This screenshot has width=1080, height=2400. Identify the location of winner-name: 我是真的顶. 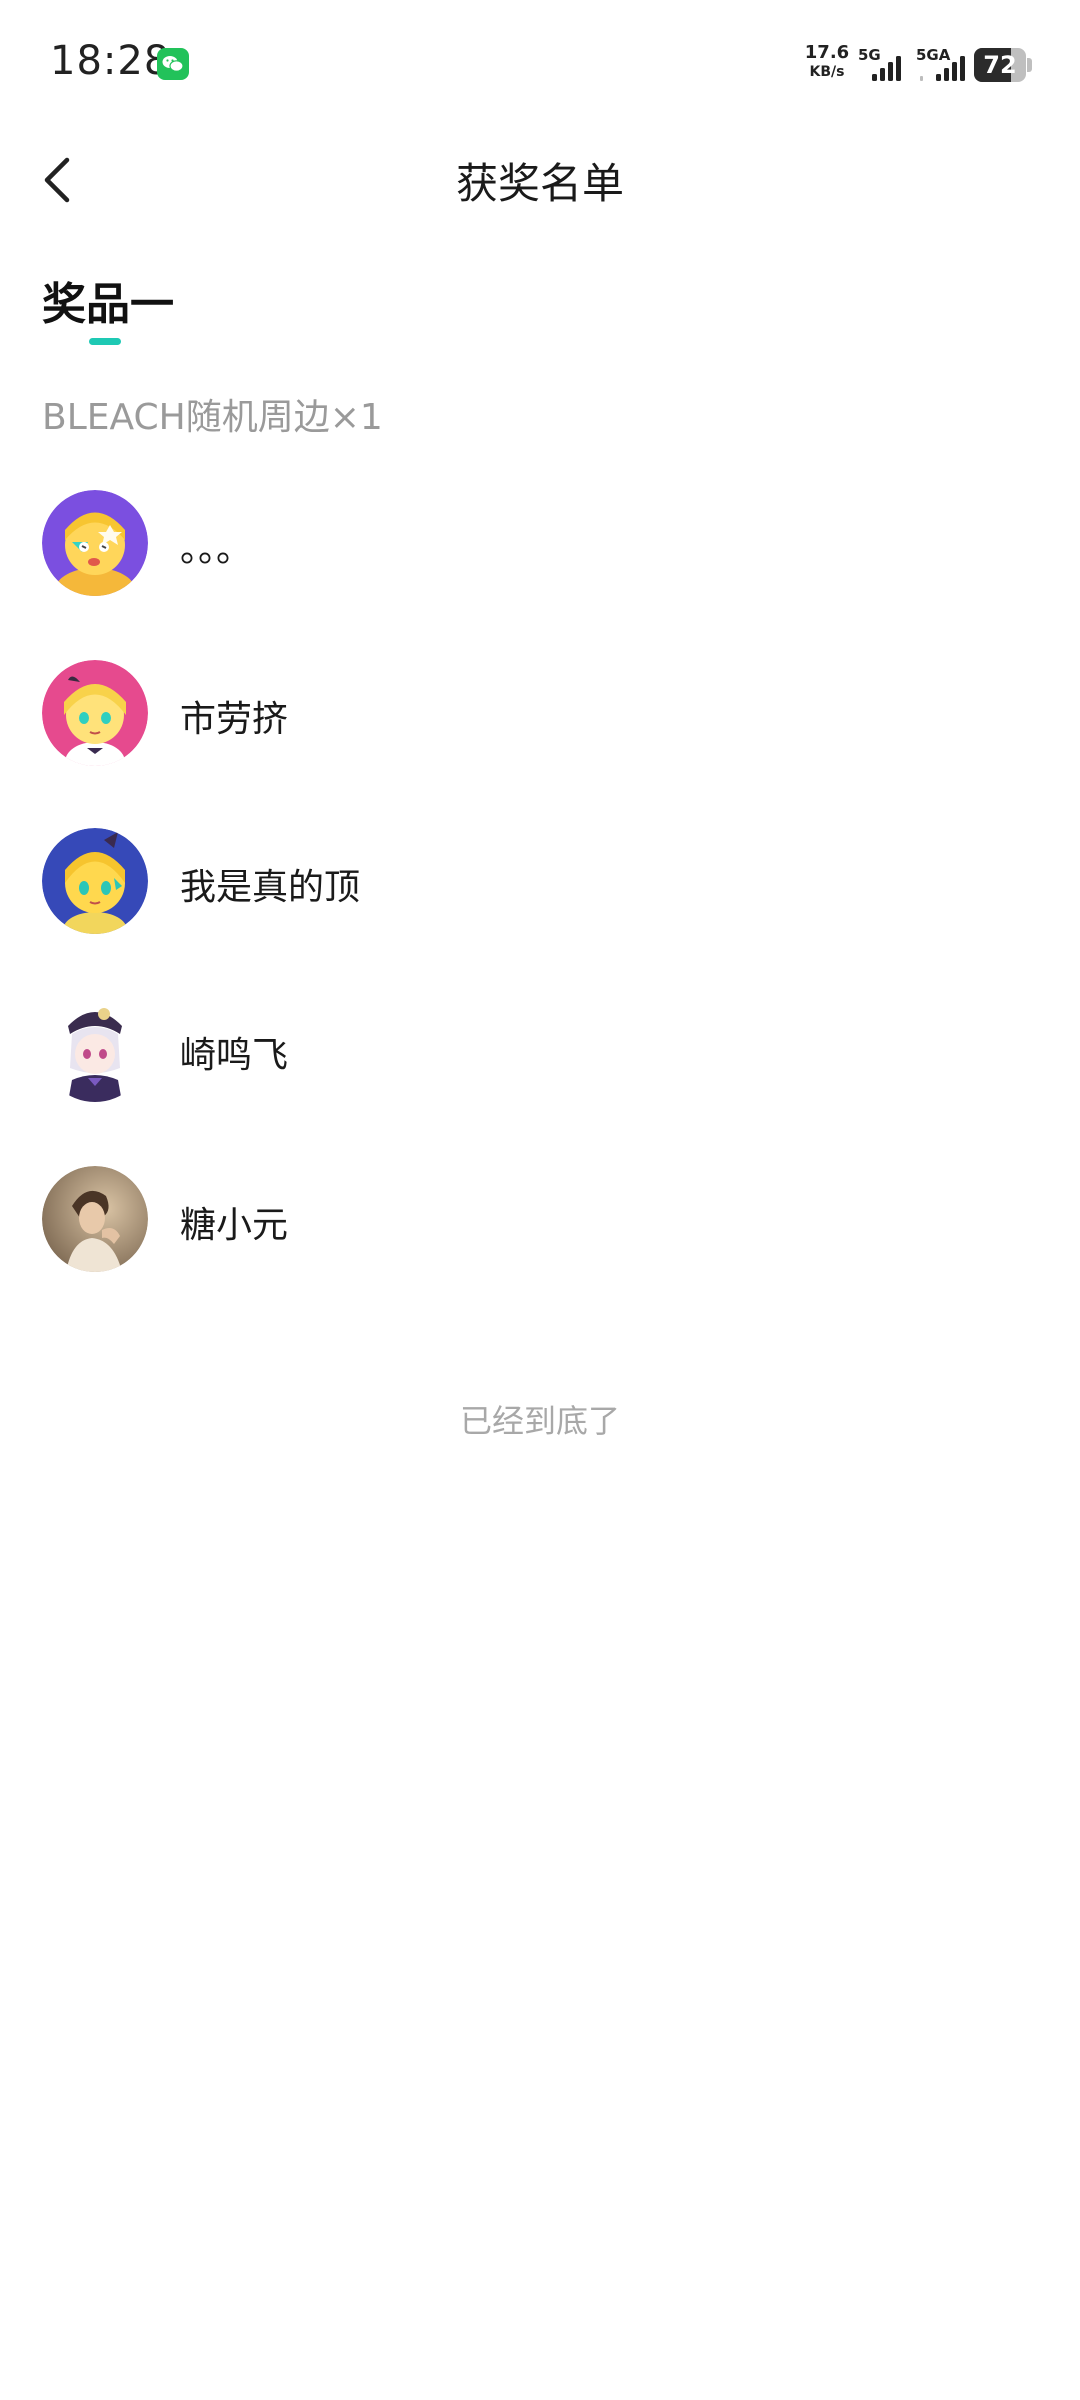
(270, 887).